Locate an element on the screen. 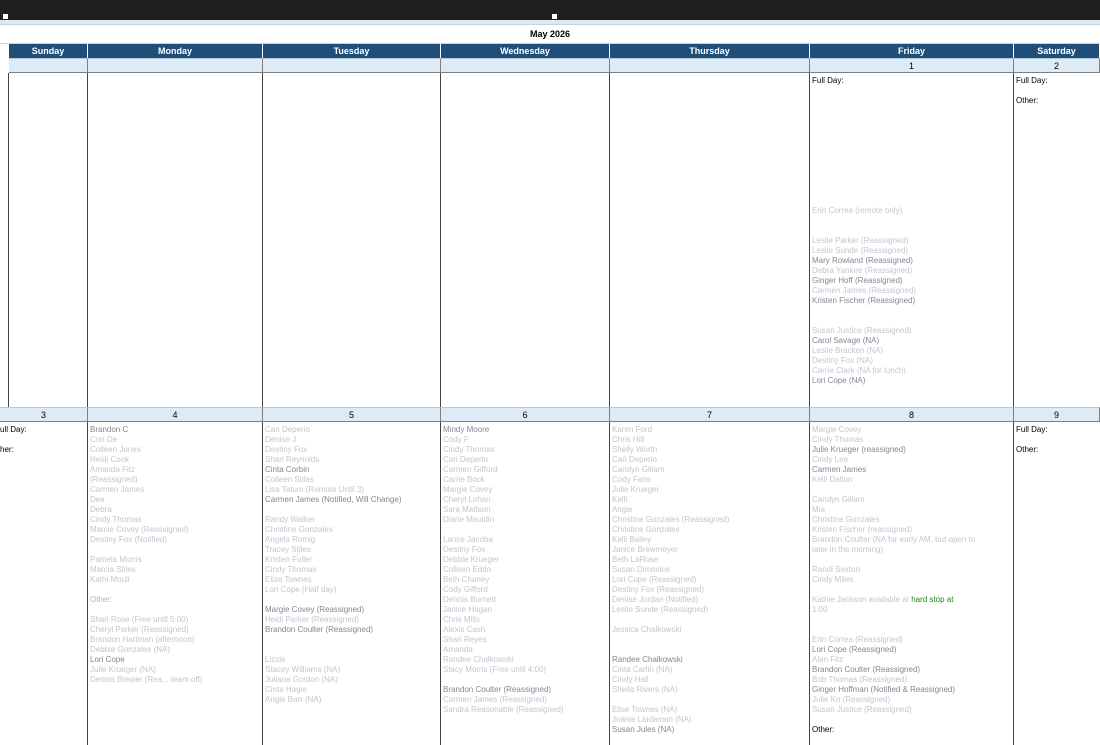 This screenshot has height=745, width=1100. day-number: 5 is located at coordinates (352, 414).